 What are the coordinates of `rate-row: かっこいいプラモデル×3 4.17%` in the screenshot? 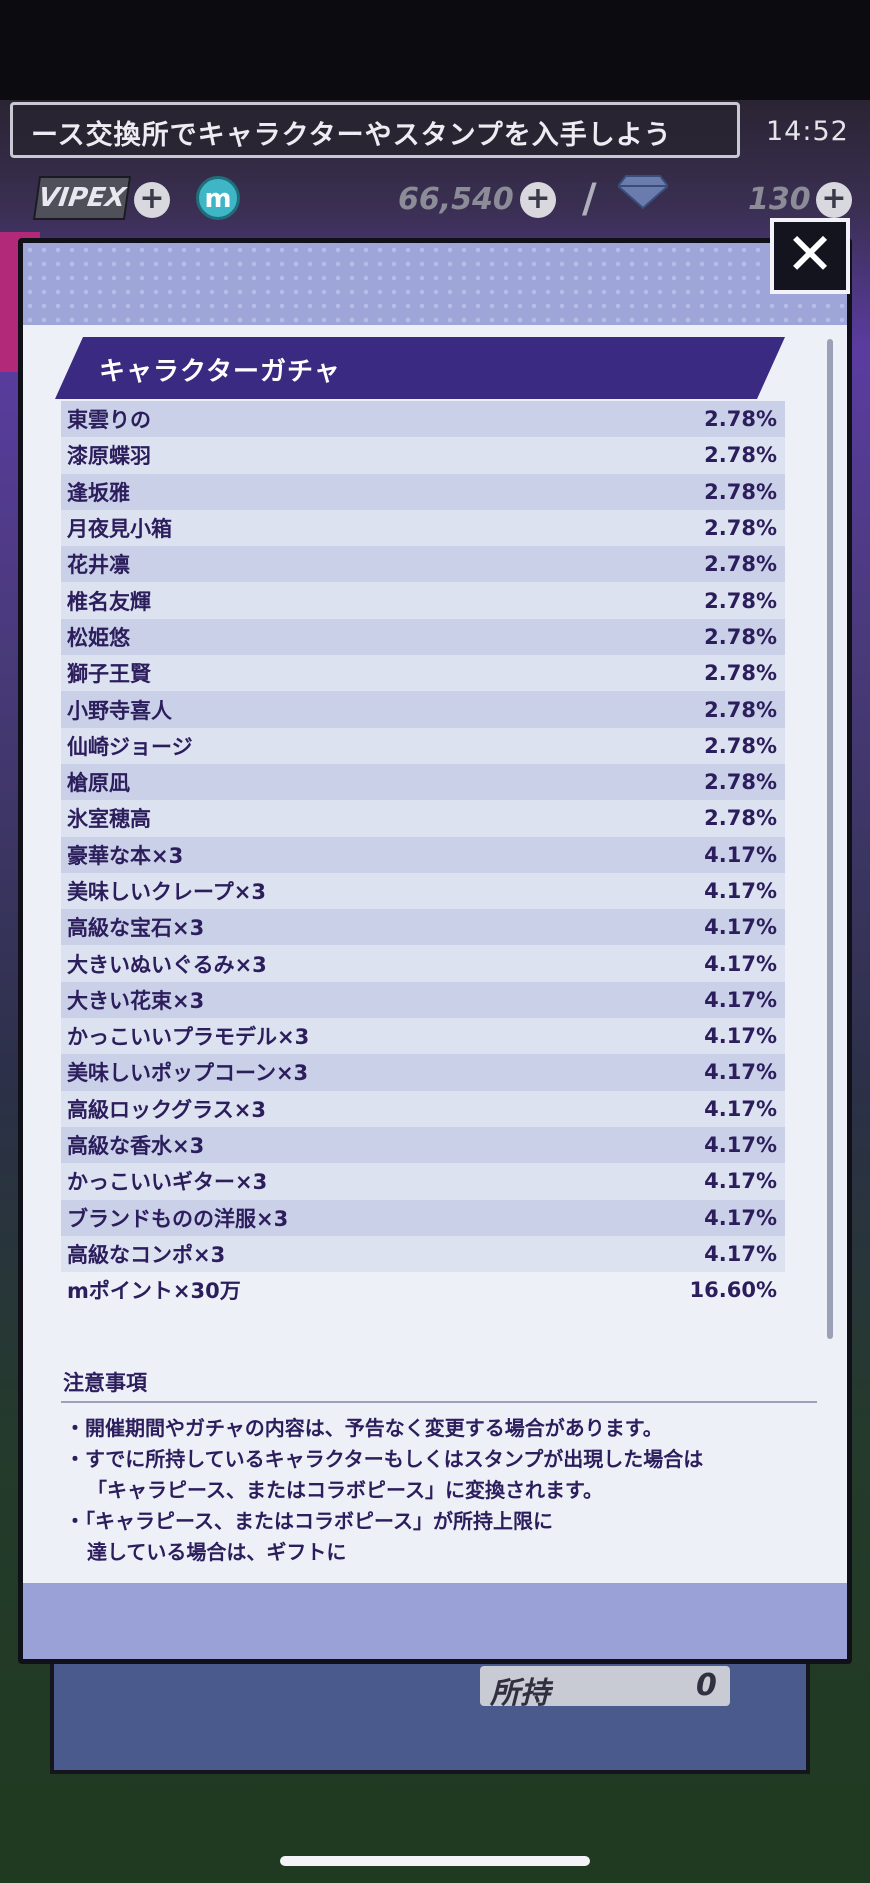 It's located at (423, 1036).